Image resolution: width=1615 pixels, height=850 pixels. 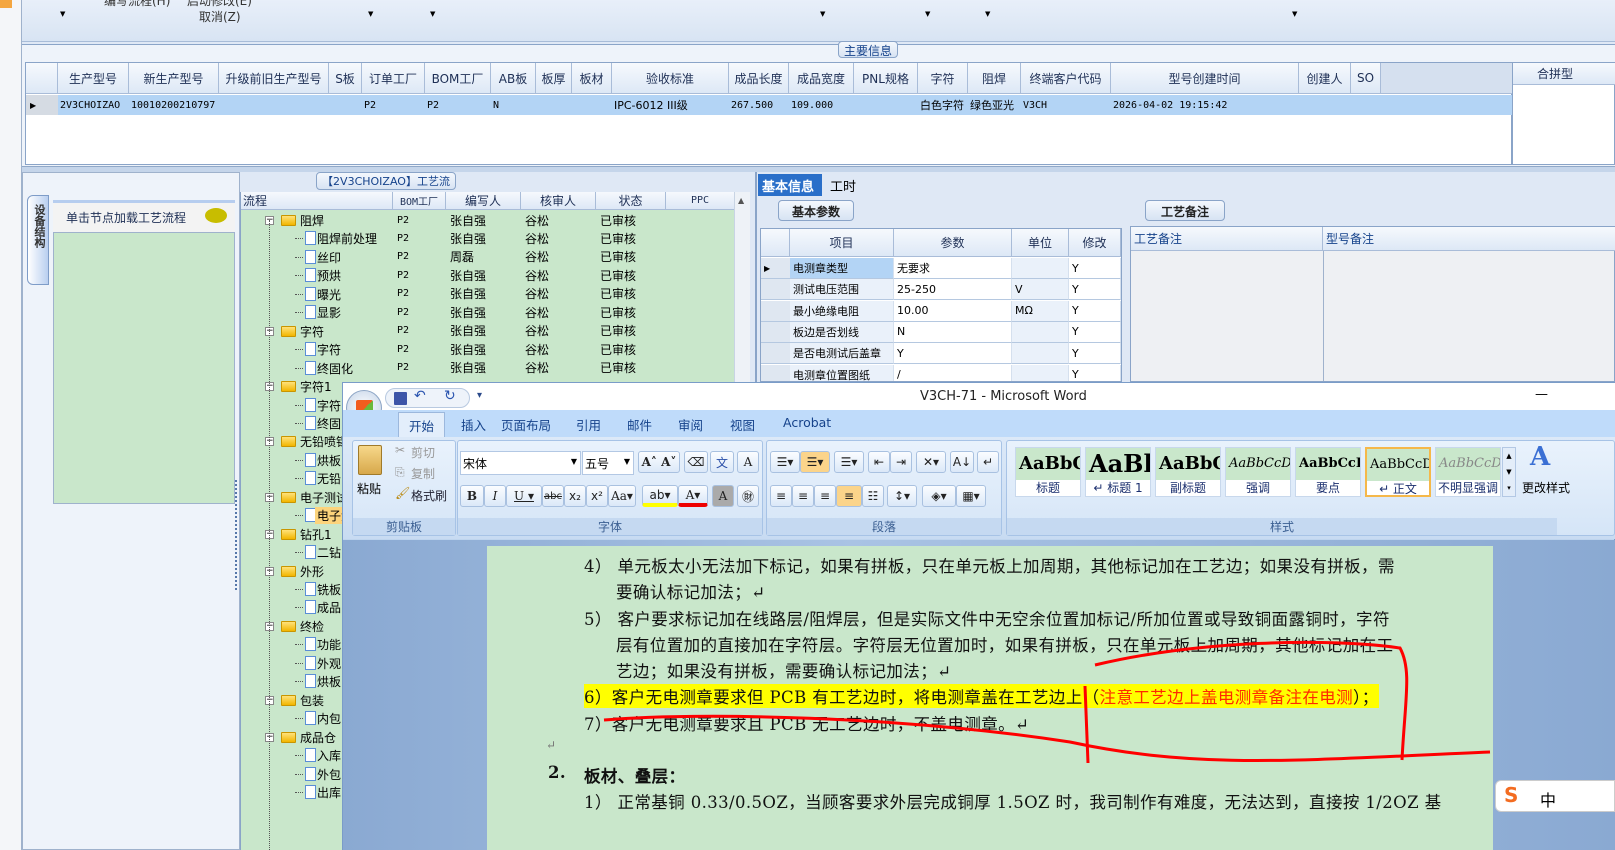 I want to click on sogou-logo-icon: S, so click(x=1511, y=795).